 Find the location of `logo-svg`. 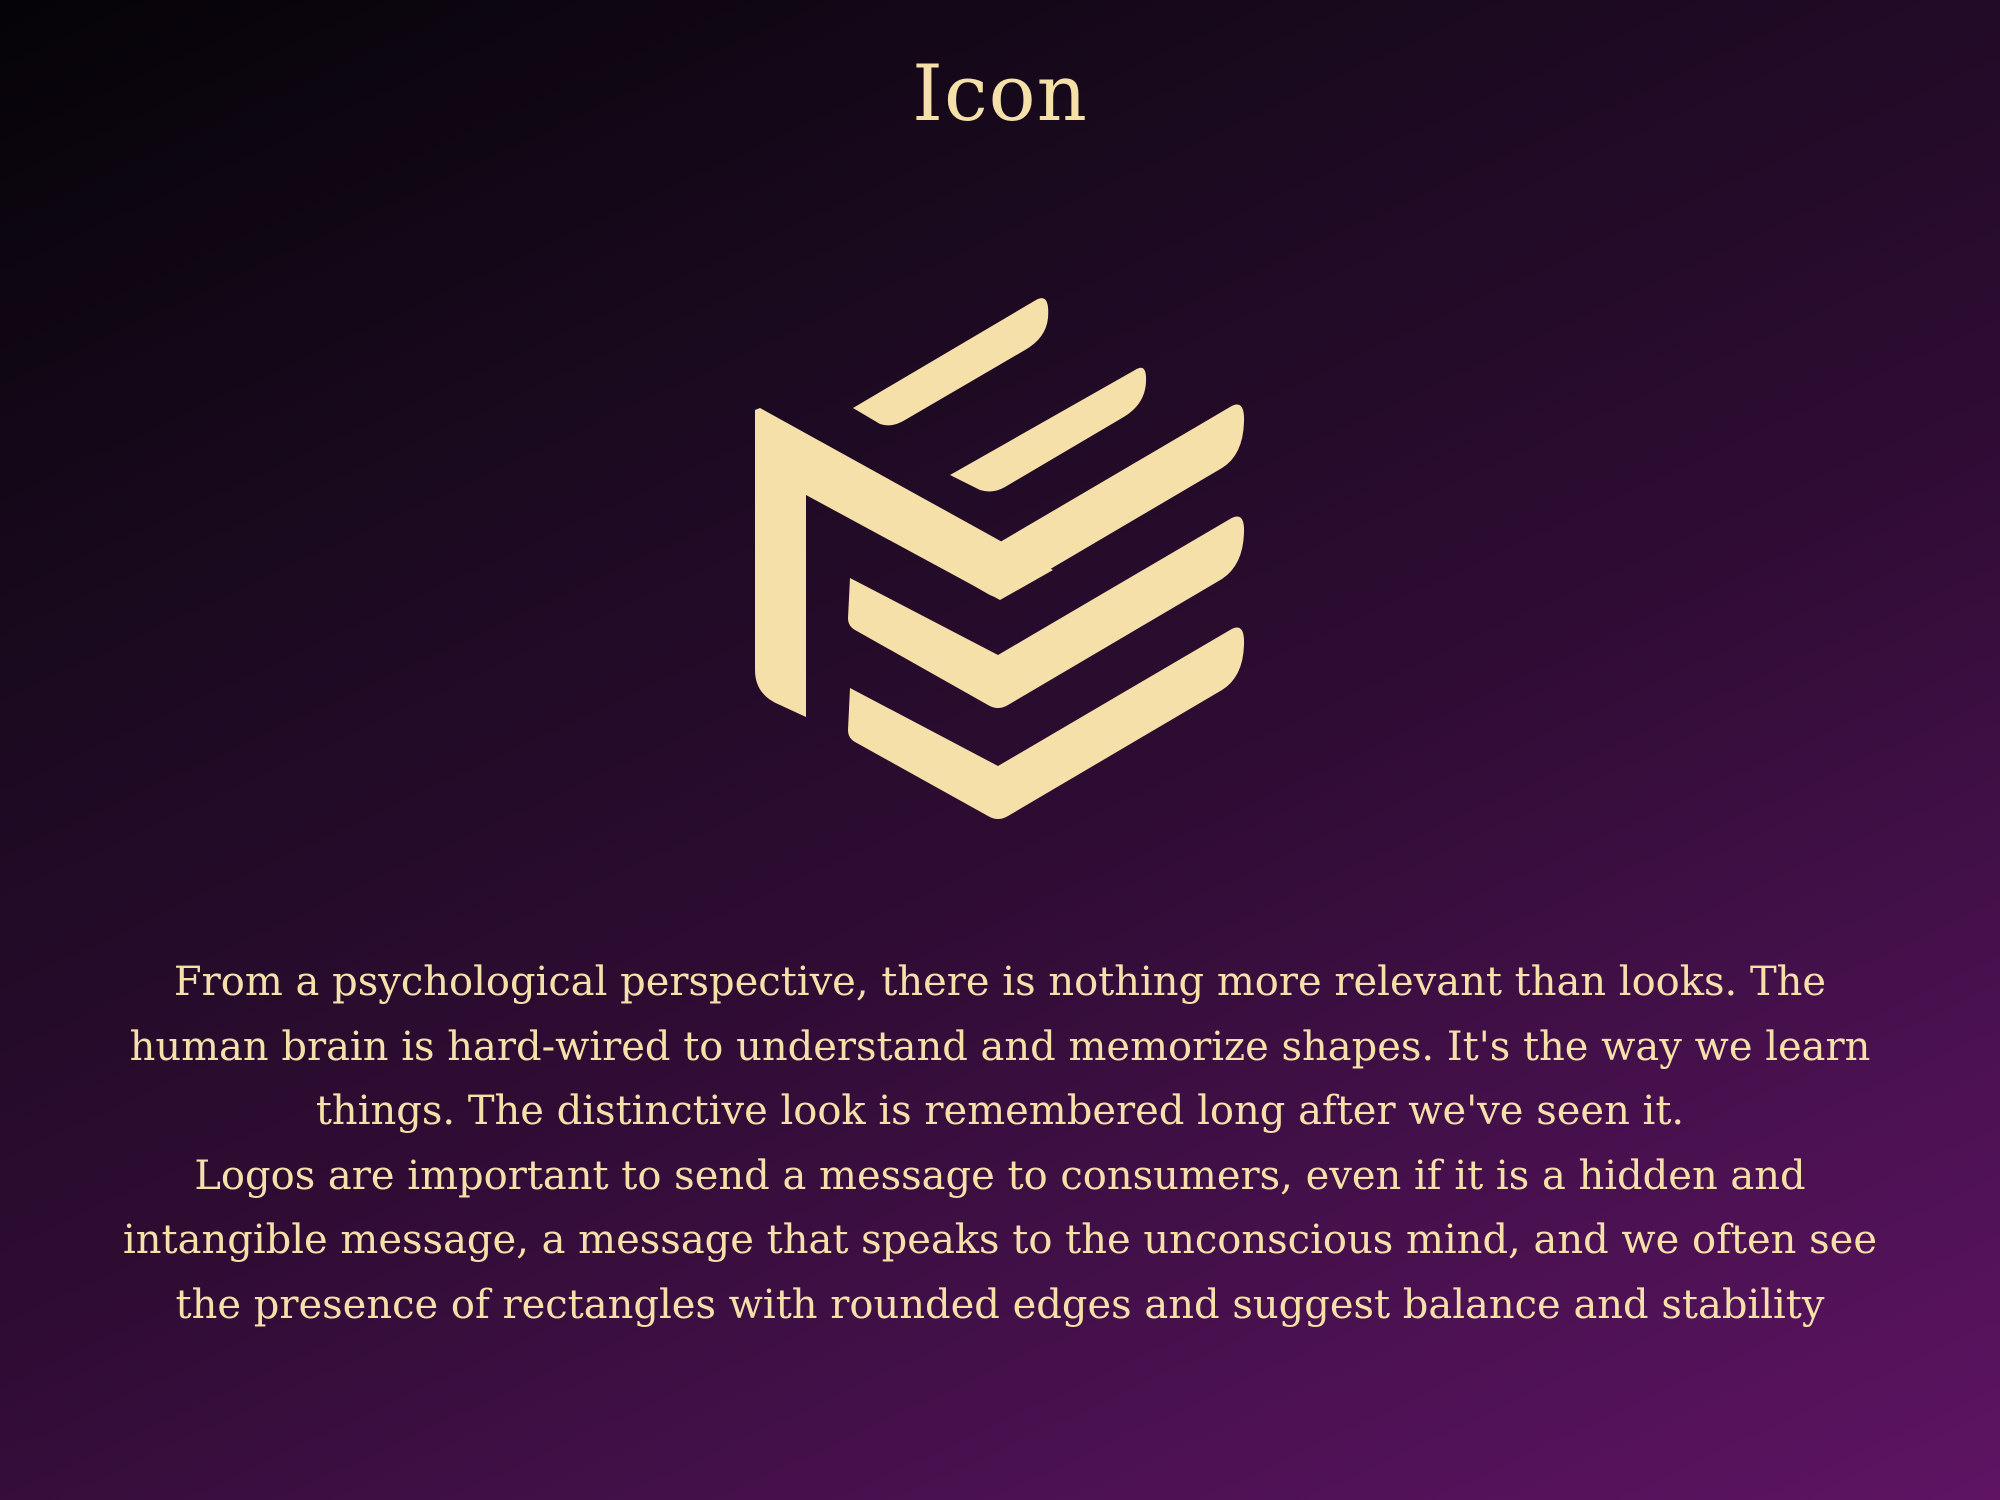

logo-svg is located at coordinates (1000, 558).